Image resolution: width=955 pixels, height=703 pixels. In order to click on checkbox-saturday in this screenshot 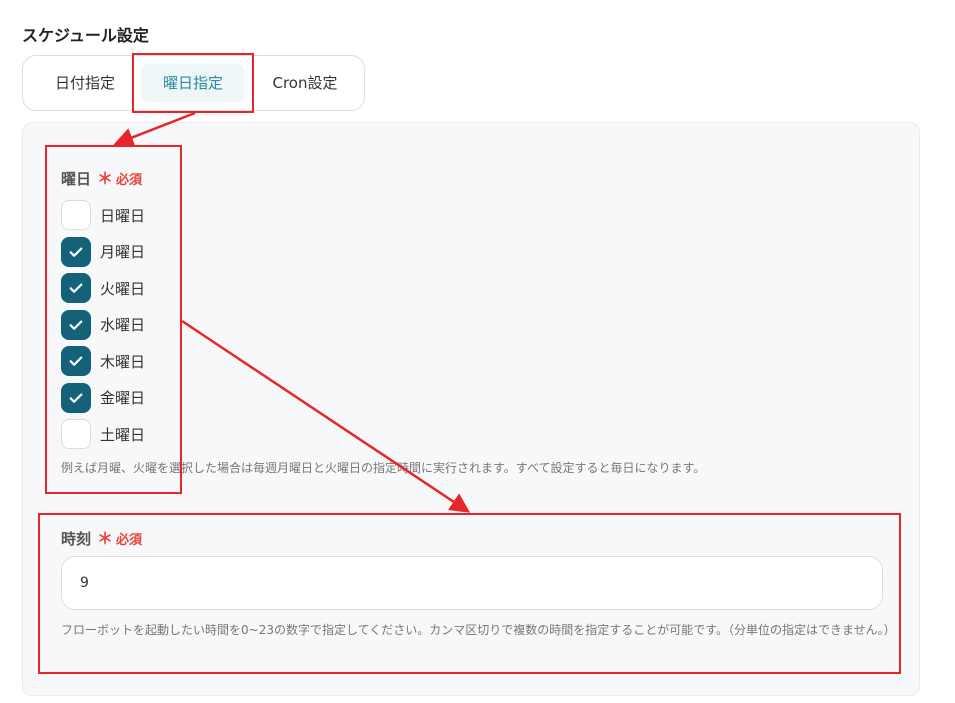, I will do `click(76, 434)`.